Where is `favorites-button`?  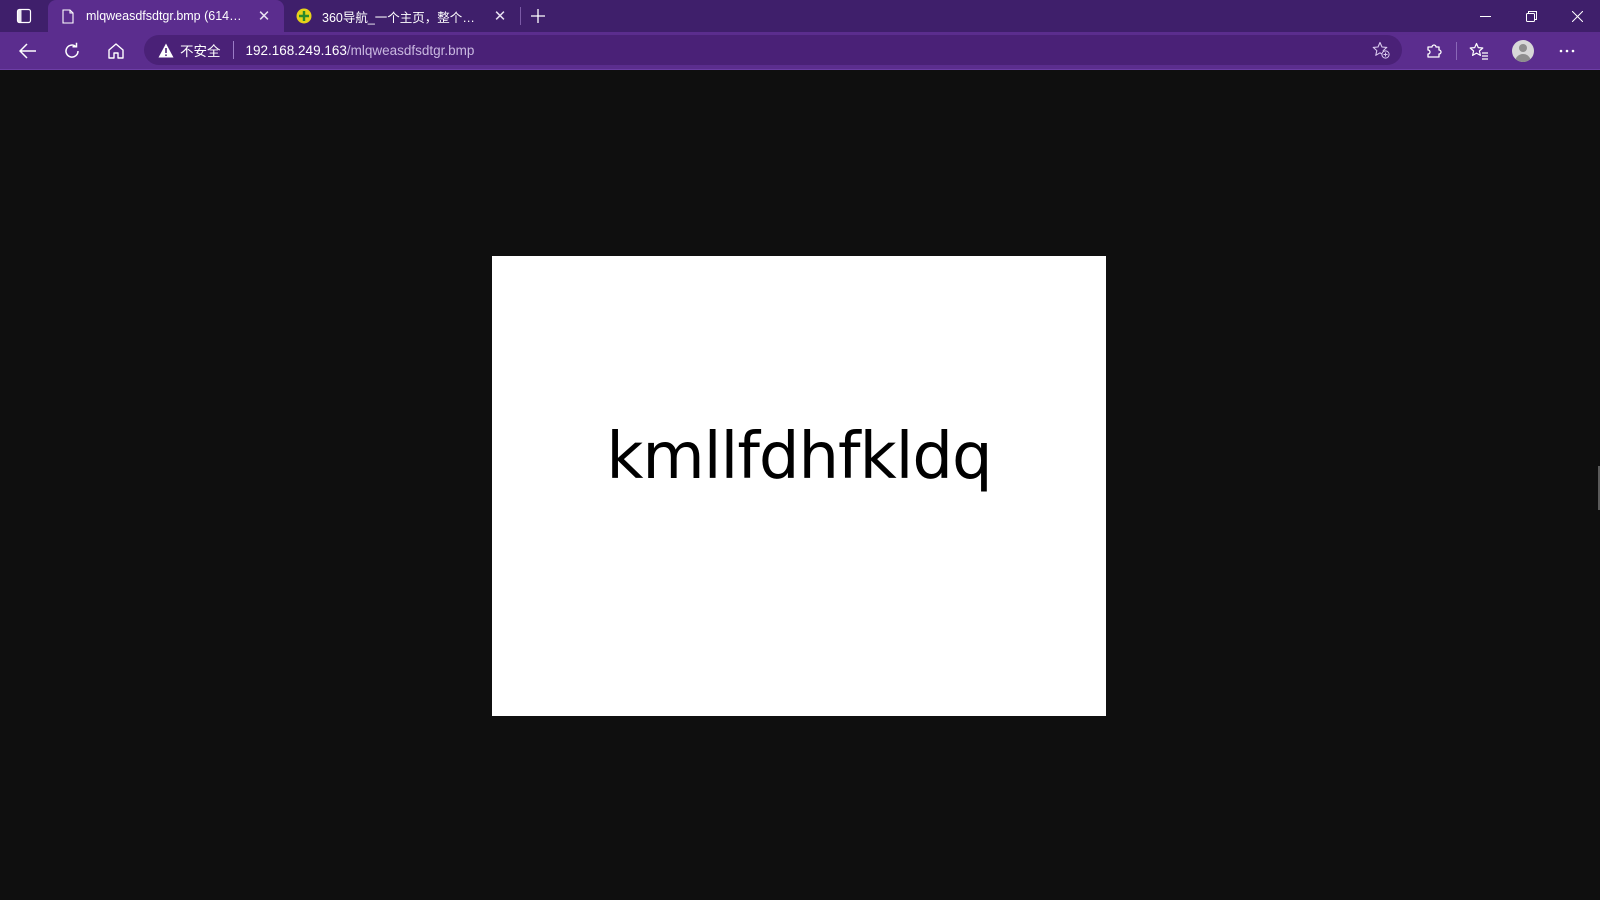
favorites-button is located at coordinates (1479, 51).